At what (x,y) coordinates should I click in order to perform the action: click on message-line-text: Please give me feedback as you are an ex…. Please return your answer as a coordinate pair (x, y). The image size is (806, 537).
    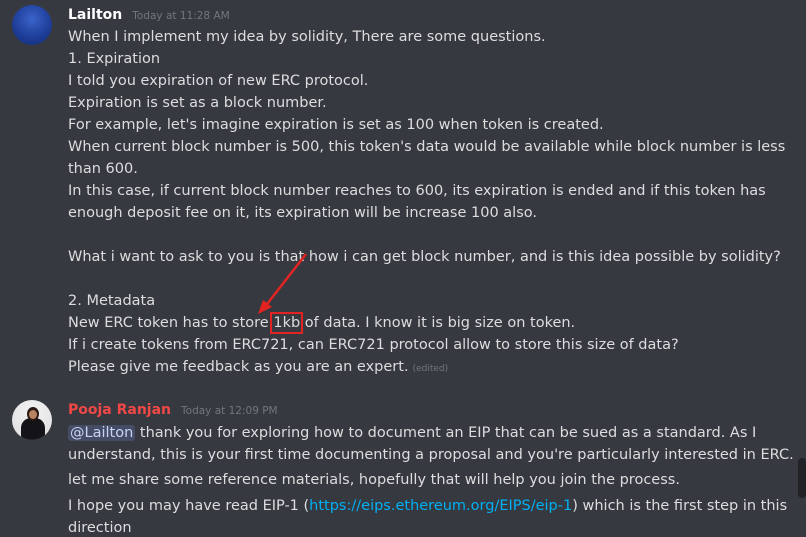
    Looking at the image, I should click on (238, 367).